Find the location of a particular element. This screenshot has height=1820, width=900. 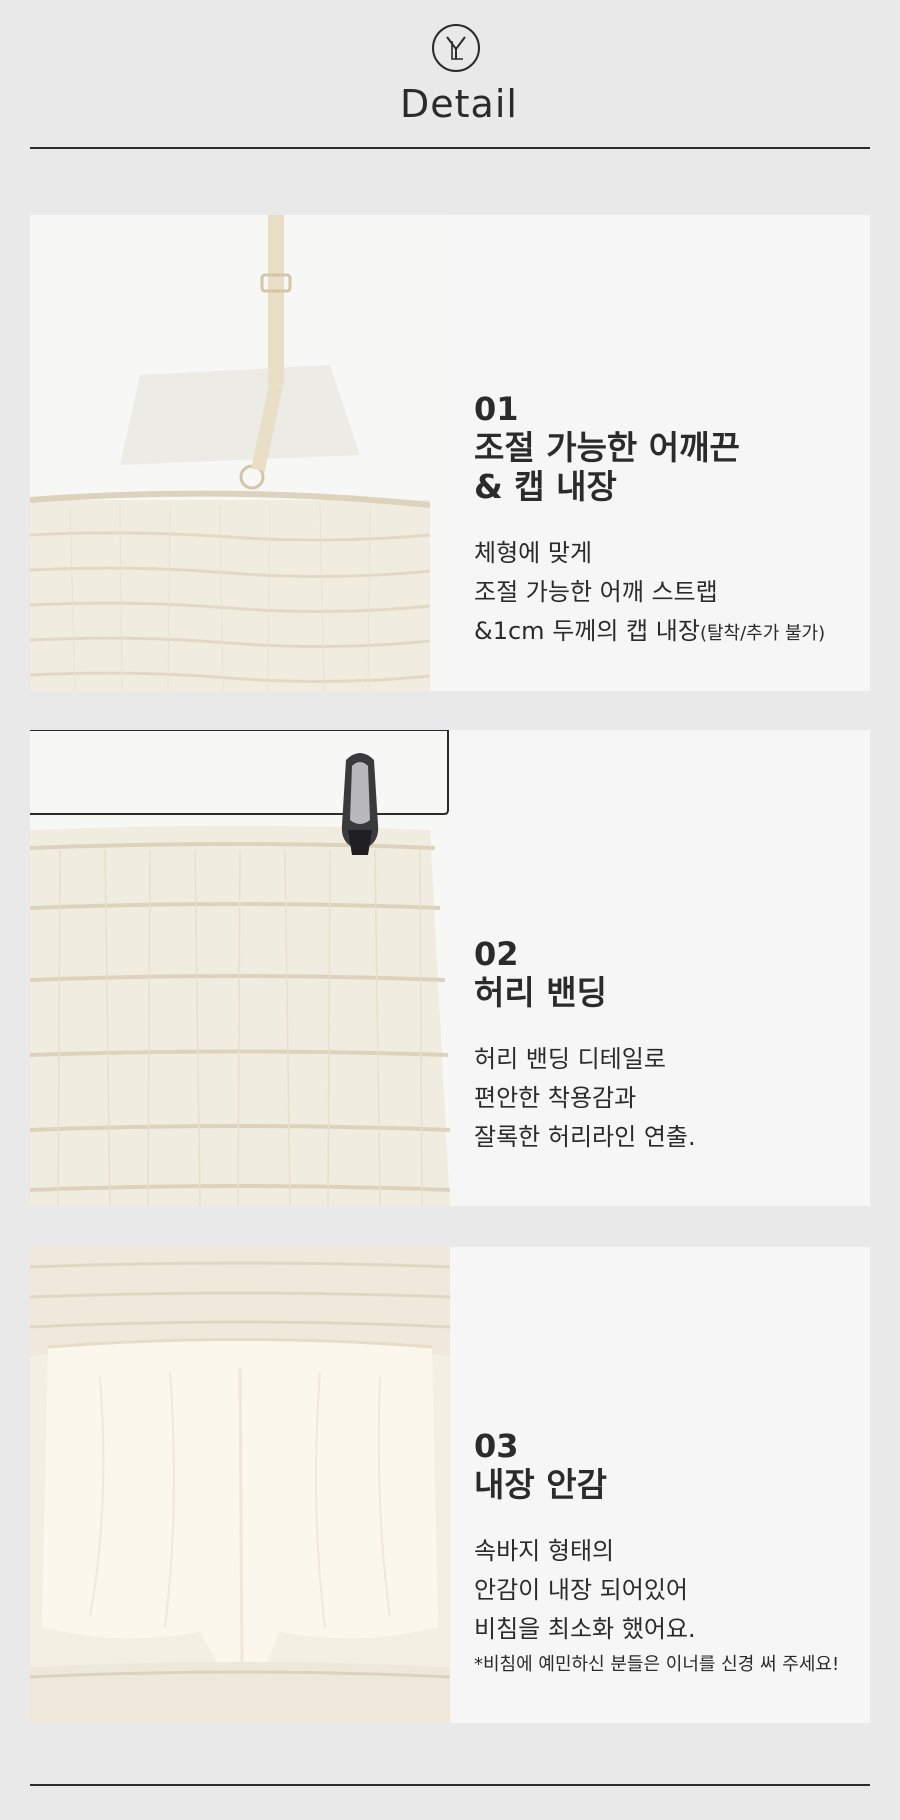

footer-divider is located at coordinates (450, 1785).